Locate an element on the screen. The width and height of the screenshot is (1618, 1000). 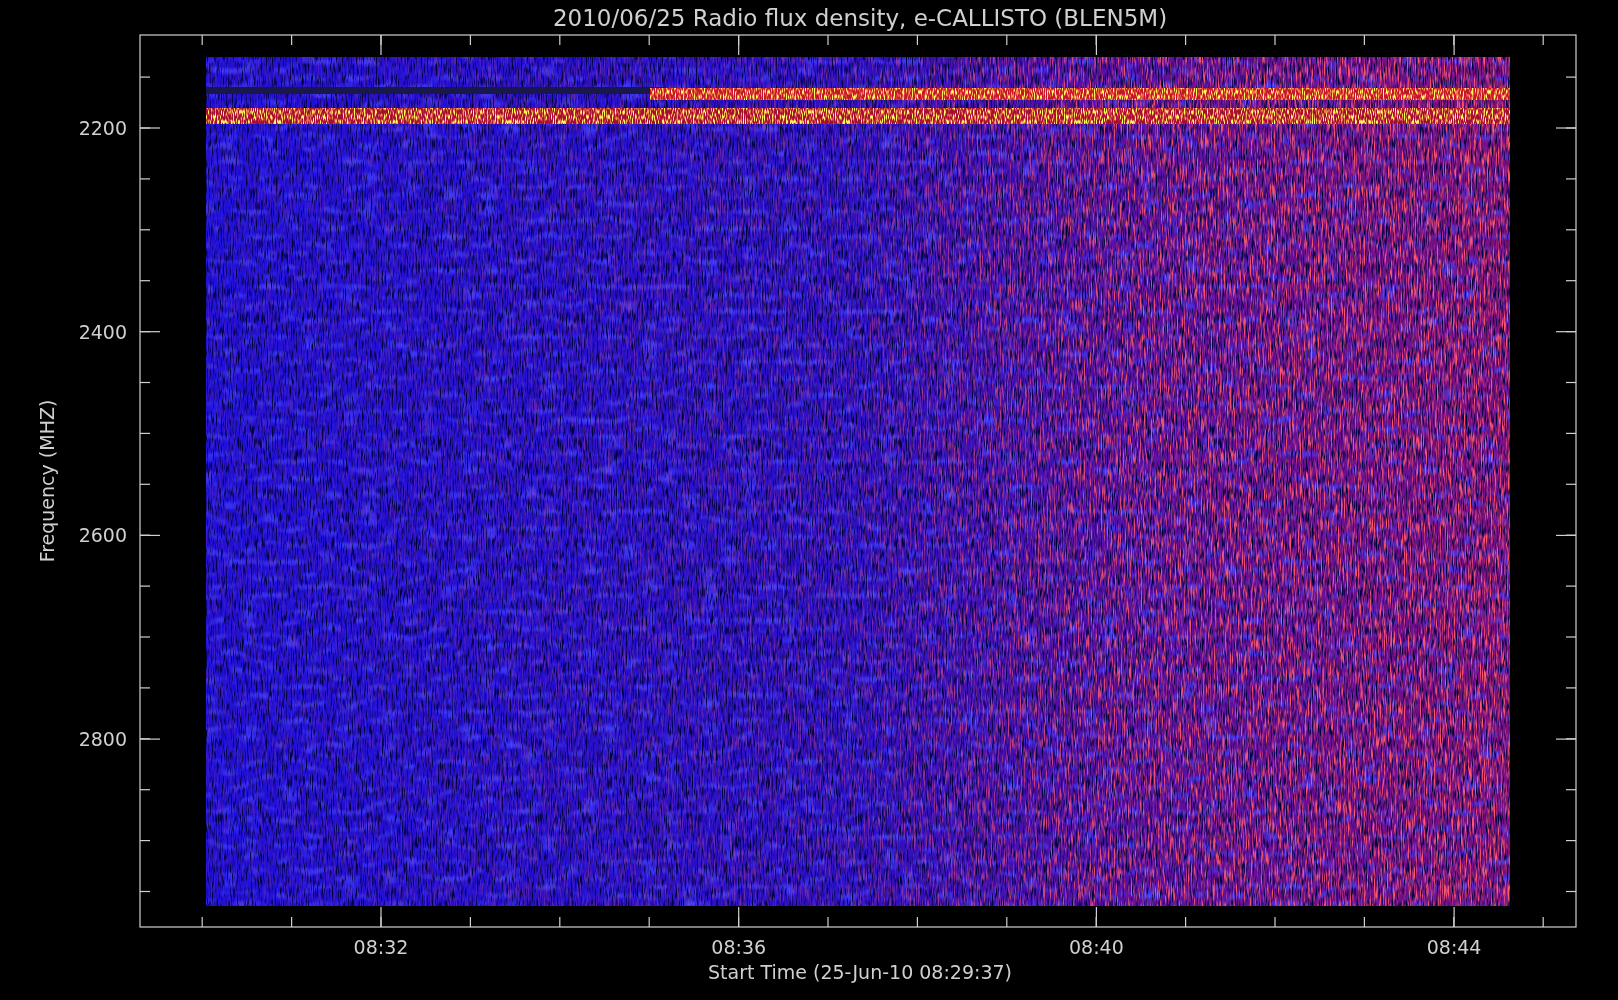
x-axis-label: Start Time (25-Jun-10 08:29:37) is located at coordinates (860, 972).